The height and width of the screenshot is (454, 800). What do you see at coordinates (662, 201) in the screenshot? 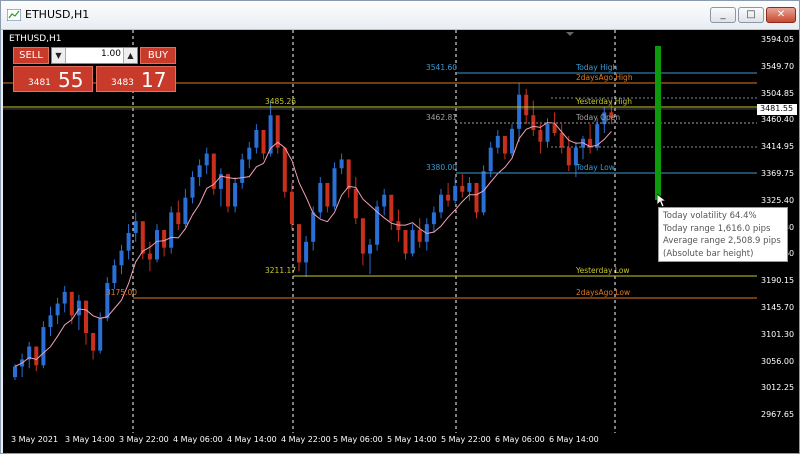
I see `mouse-pointer-icon` at bounding box center [662, 201].